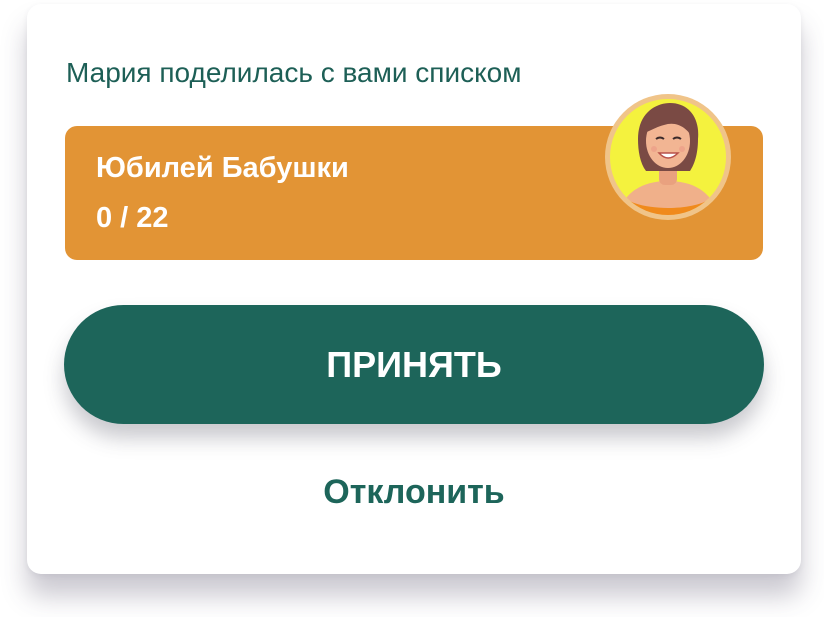  What do you see at coordinates (294, 72) in the screenshot?
I see `invite-message: Мария поделилась с вами списком` at bounding box center [294, 72].